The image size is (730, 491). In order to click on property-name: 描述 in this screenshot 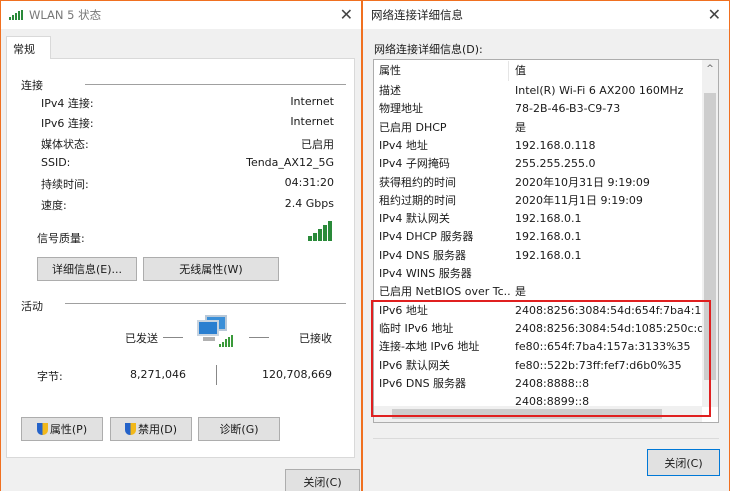, I will do `click(390, 90)`.